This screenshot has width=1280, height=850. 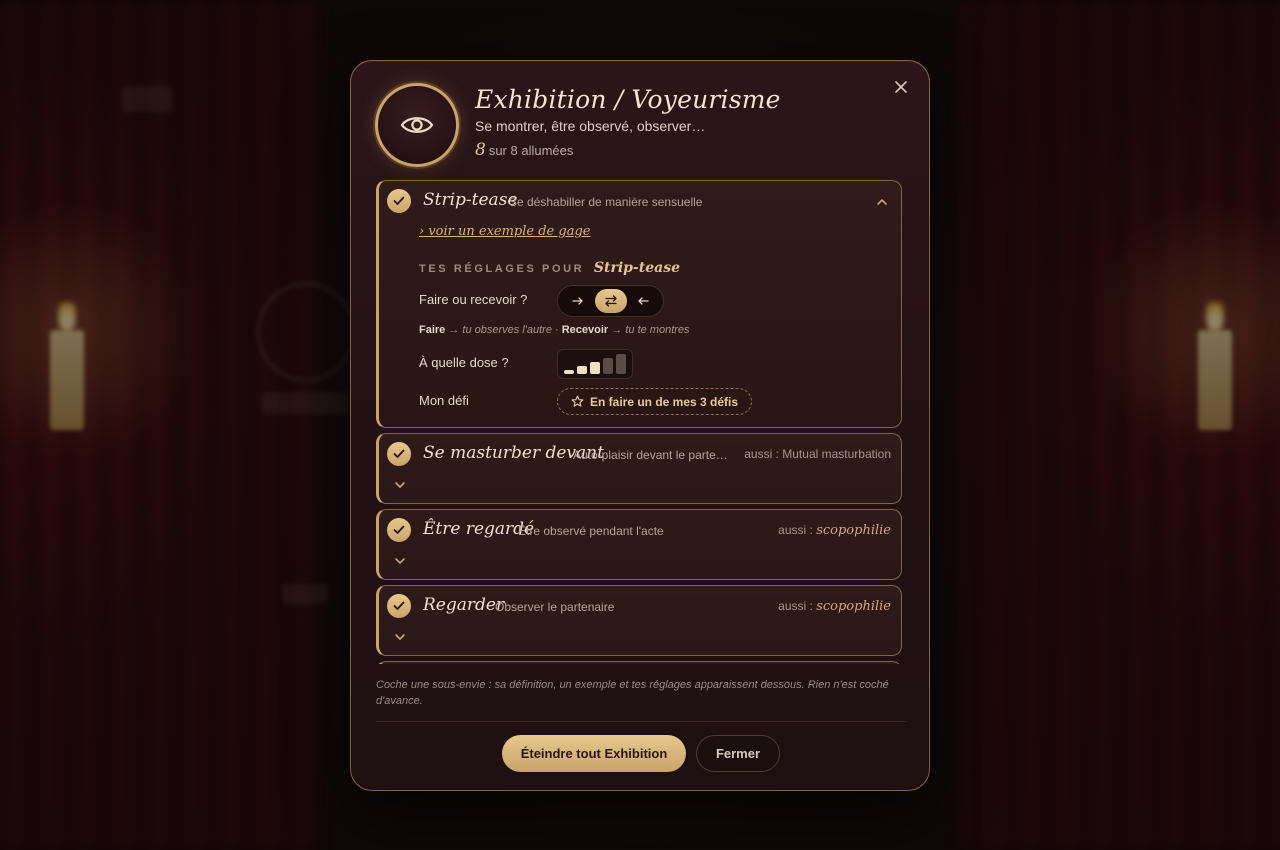 I want to click on aka-text: aussi : Mutual masturbation, so click(x=817, y=454).